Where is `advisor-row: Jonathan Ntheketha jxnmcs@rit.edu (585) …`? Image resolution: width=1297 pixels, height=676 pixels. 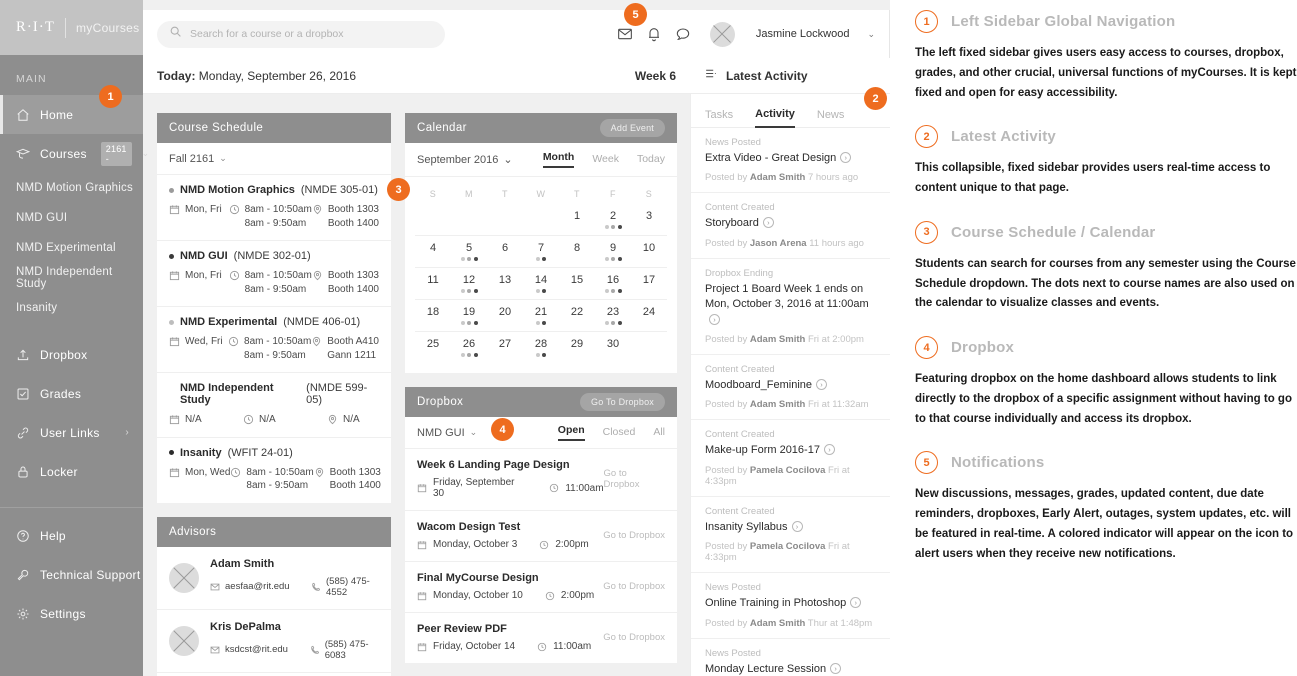
advisor-row: Jonathan Ntheketha jxnmcs@rit.edu (585) … is located at coordinates (274, 674).